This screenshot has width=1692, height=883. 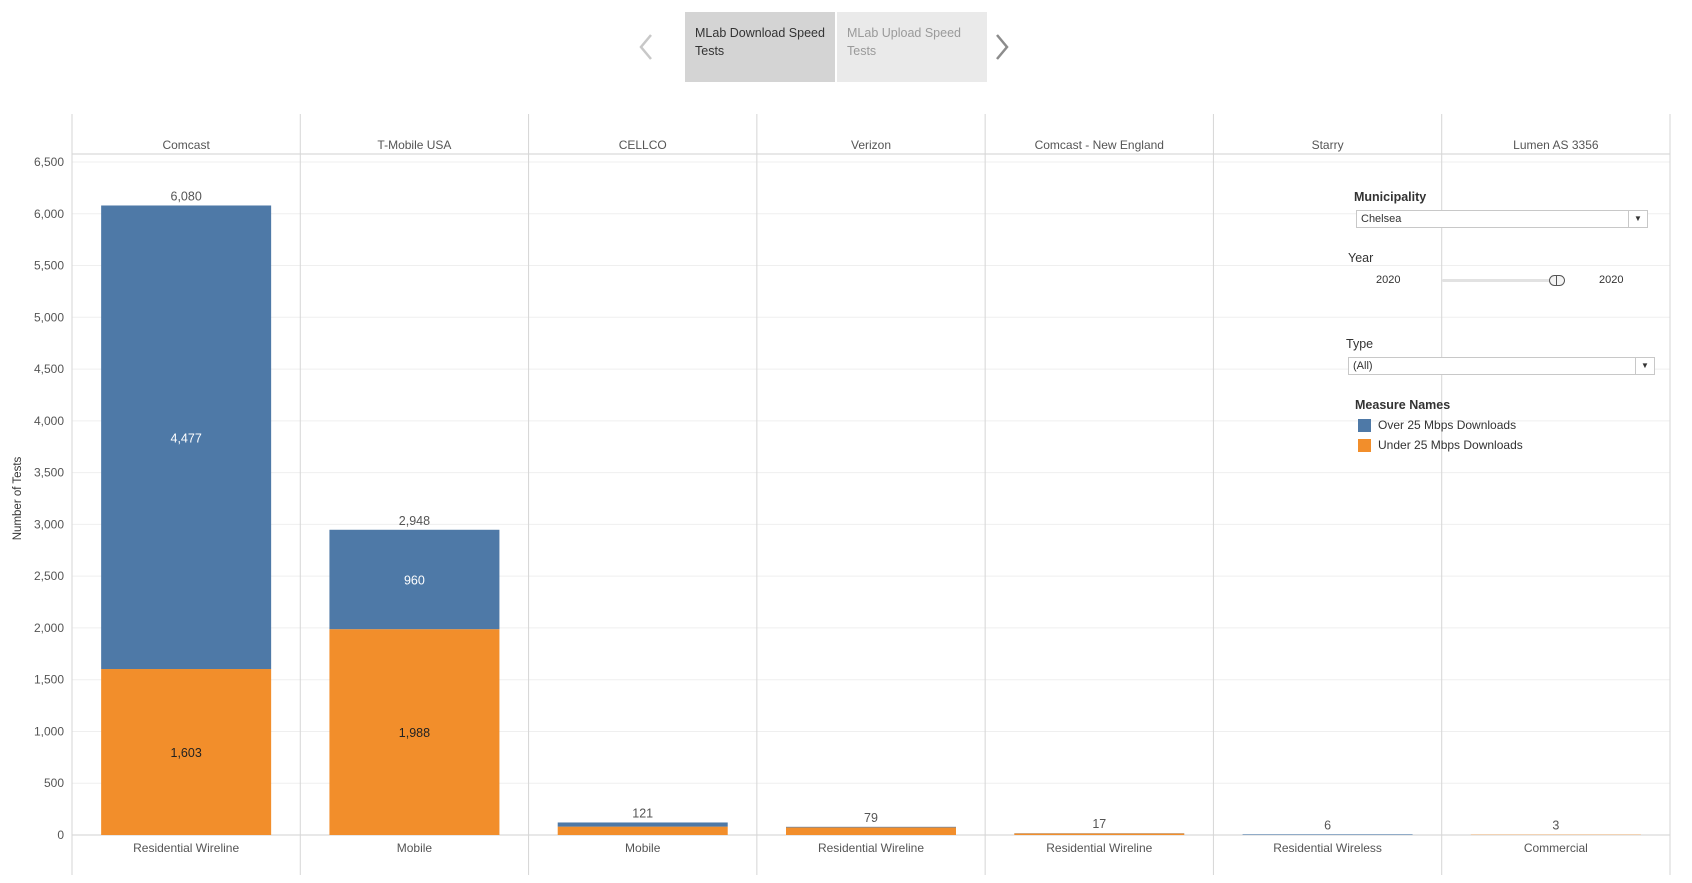 What do you see at coordinates (414, 521) in the screenshot?
I see `bar-total-label: 2,948` at bounding box center [414, 521].